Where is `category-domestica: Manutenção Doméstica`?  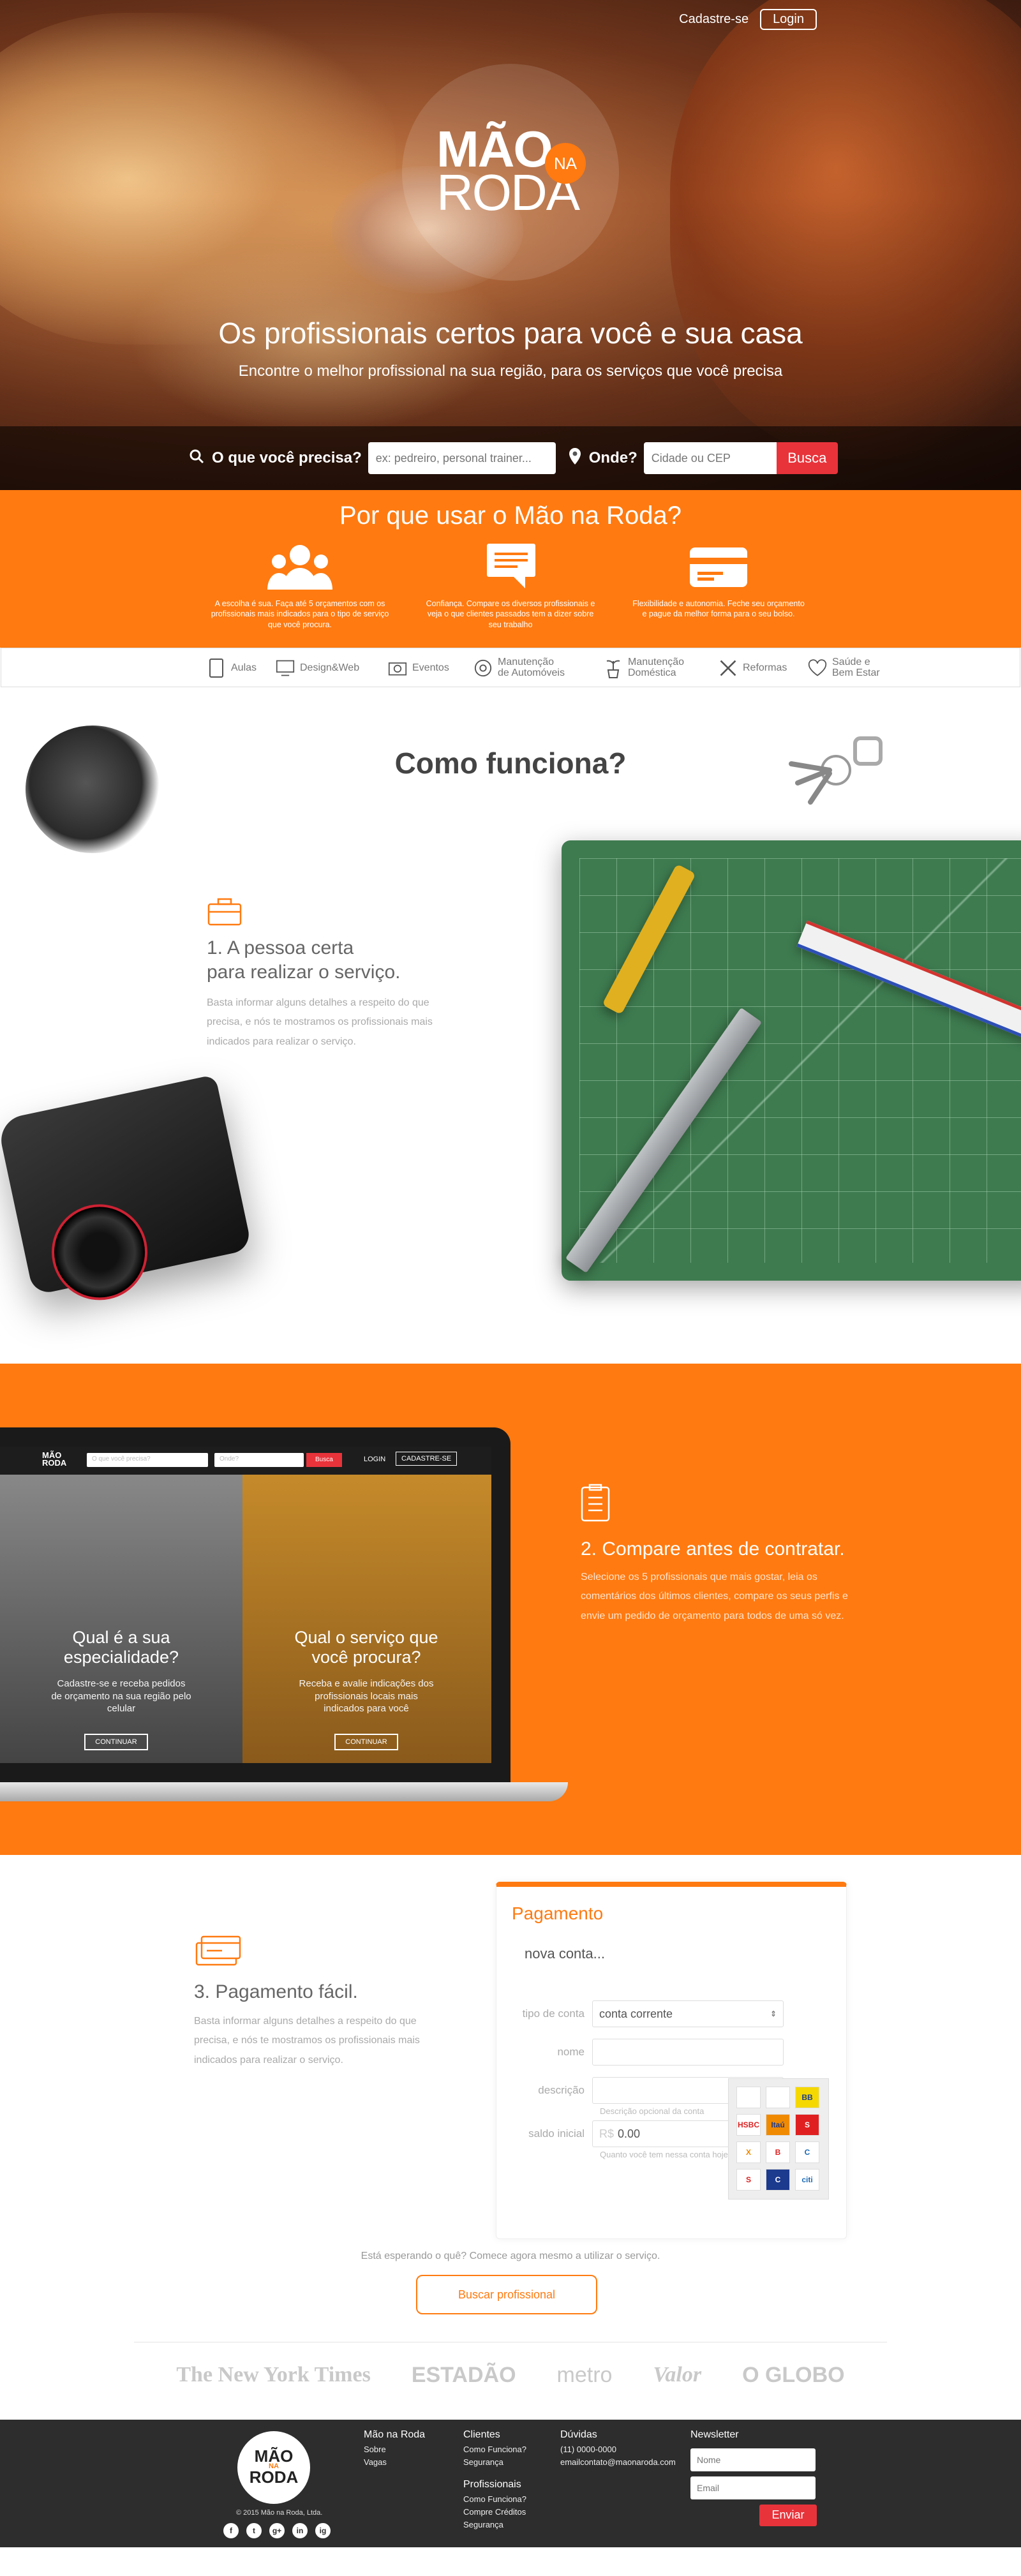
category-domestica: Manutenção Doméstica is located at coordinates (648, 668).